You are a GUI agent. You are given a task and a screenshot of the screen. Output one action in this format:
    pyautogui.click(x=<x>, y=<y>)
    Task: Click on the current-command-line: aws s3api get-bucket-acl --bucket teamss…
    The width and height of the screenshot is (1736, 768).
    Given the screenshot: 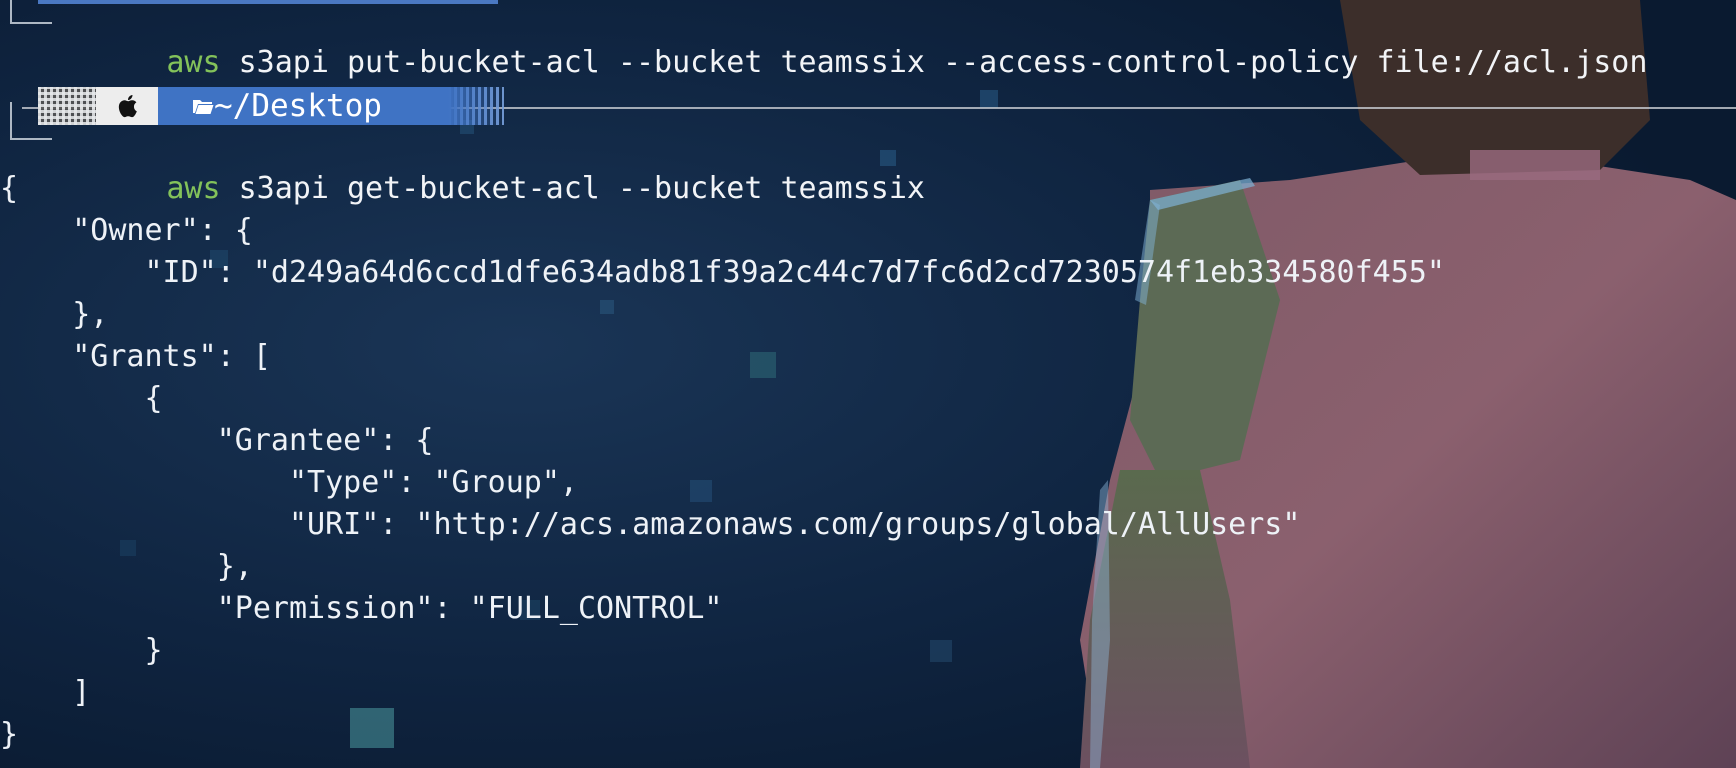 What is the action you would take?
    pyautogui.click(x=462, y=154)
    